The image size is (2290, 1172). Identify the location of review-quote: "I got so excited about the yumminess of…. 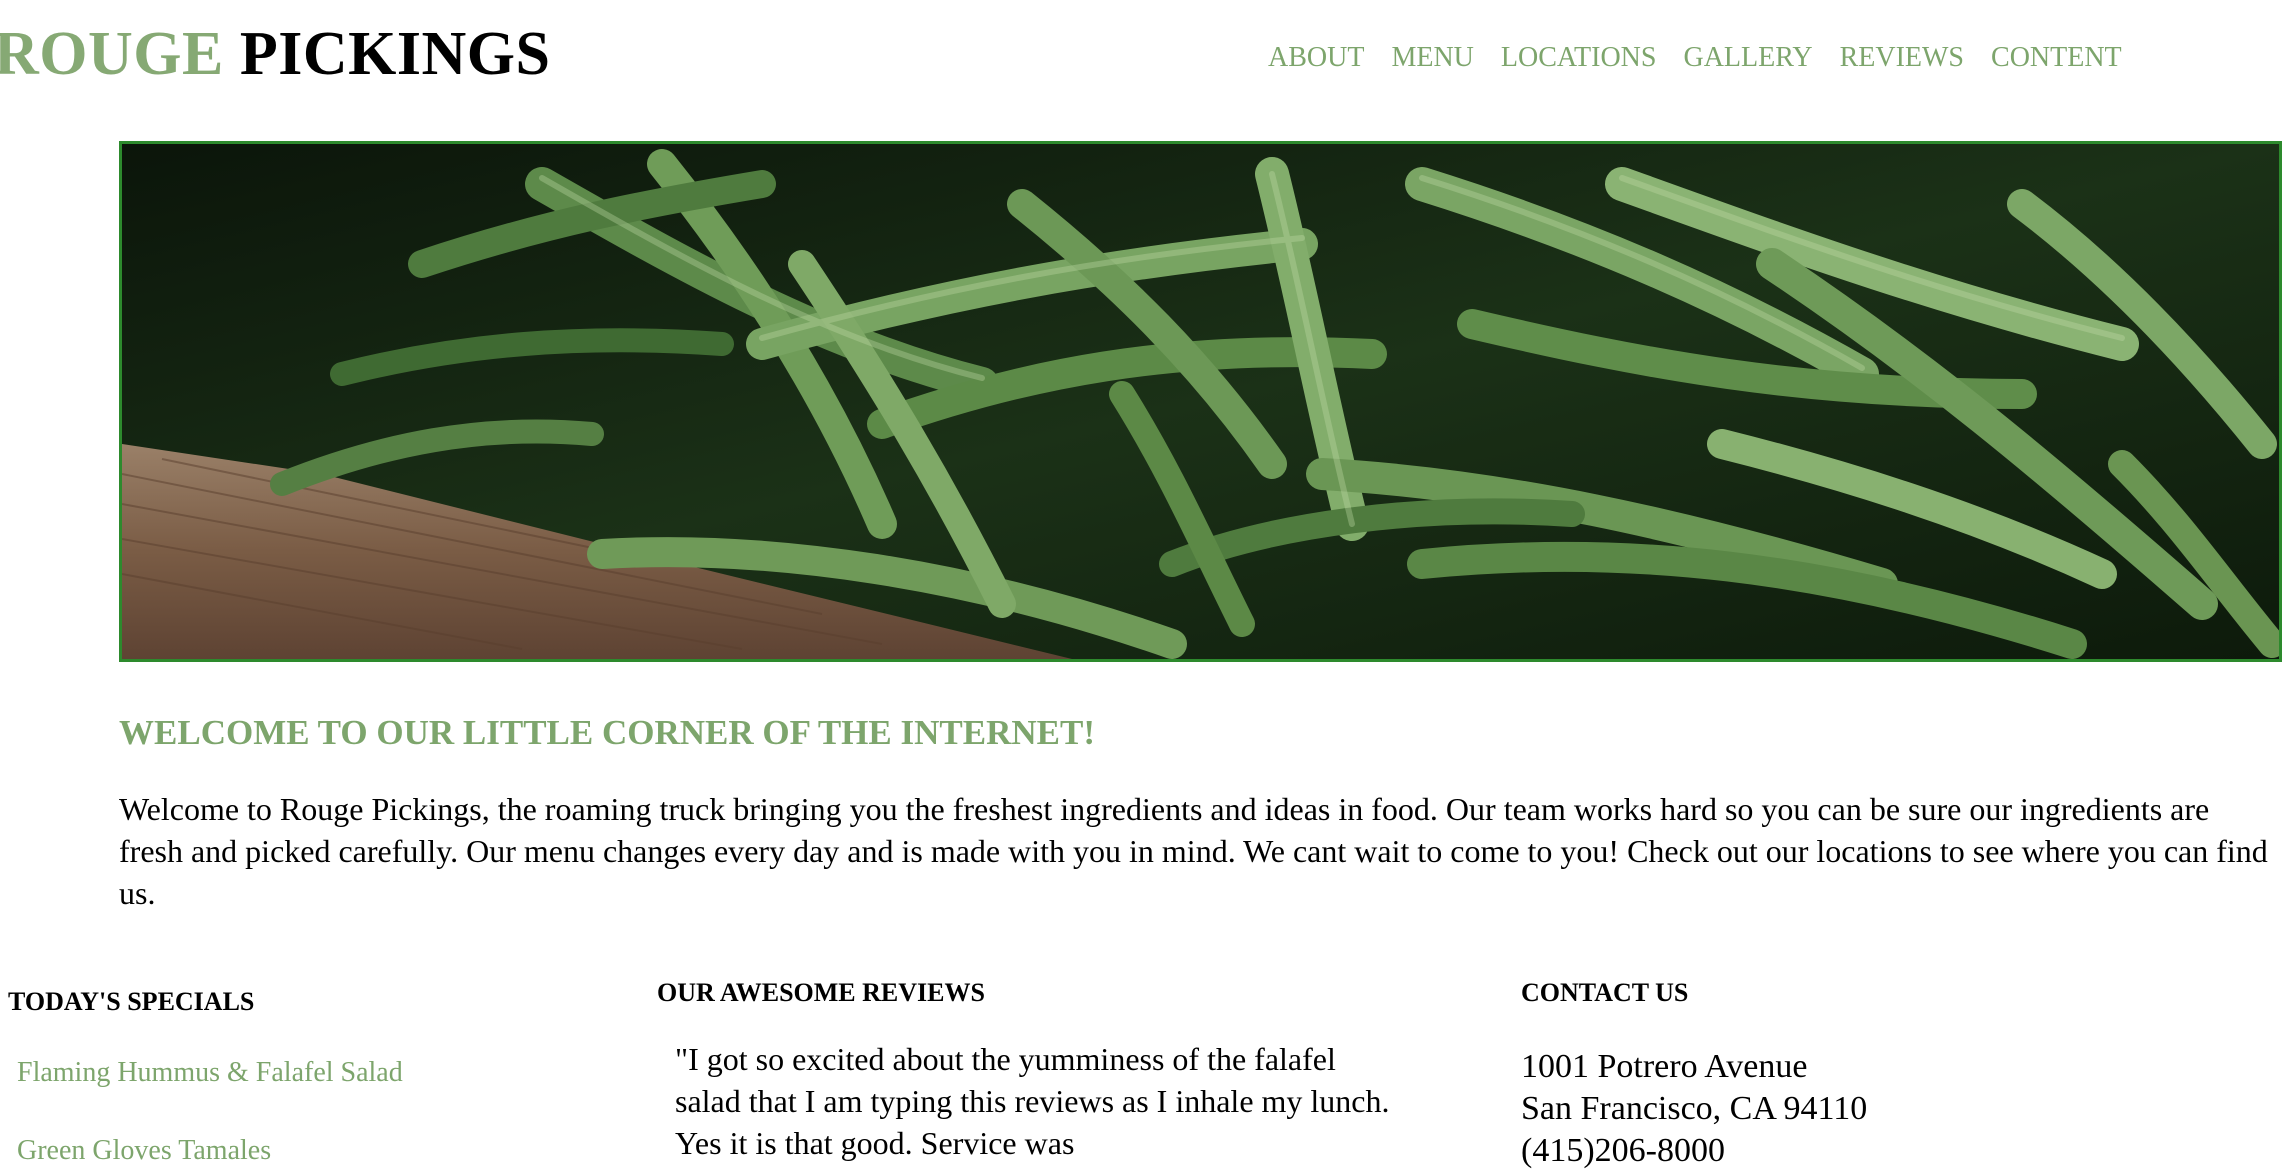
(1032, 1101).